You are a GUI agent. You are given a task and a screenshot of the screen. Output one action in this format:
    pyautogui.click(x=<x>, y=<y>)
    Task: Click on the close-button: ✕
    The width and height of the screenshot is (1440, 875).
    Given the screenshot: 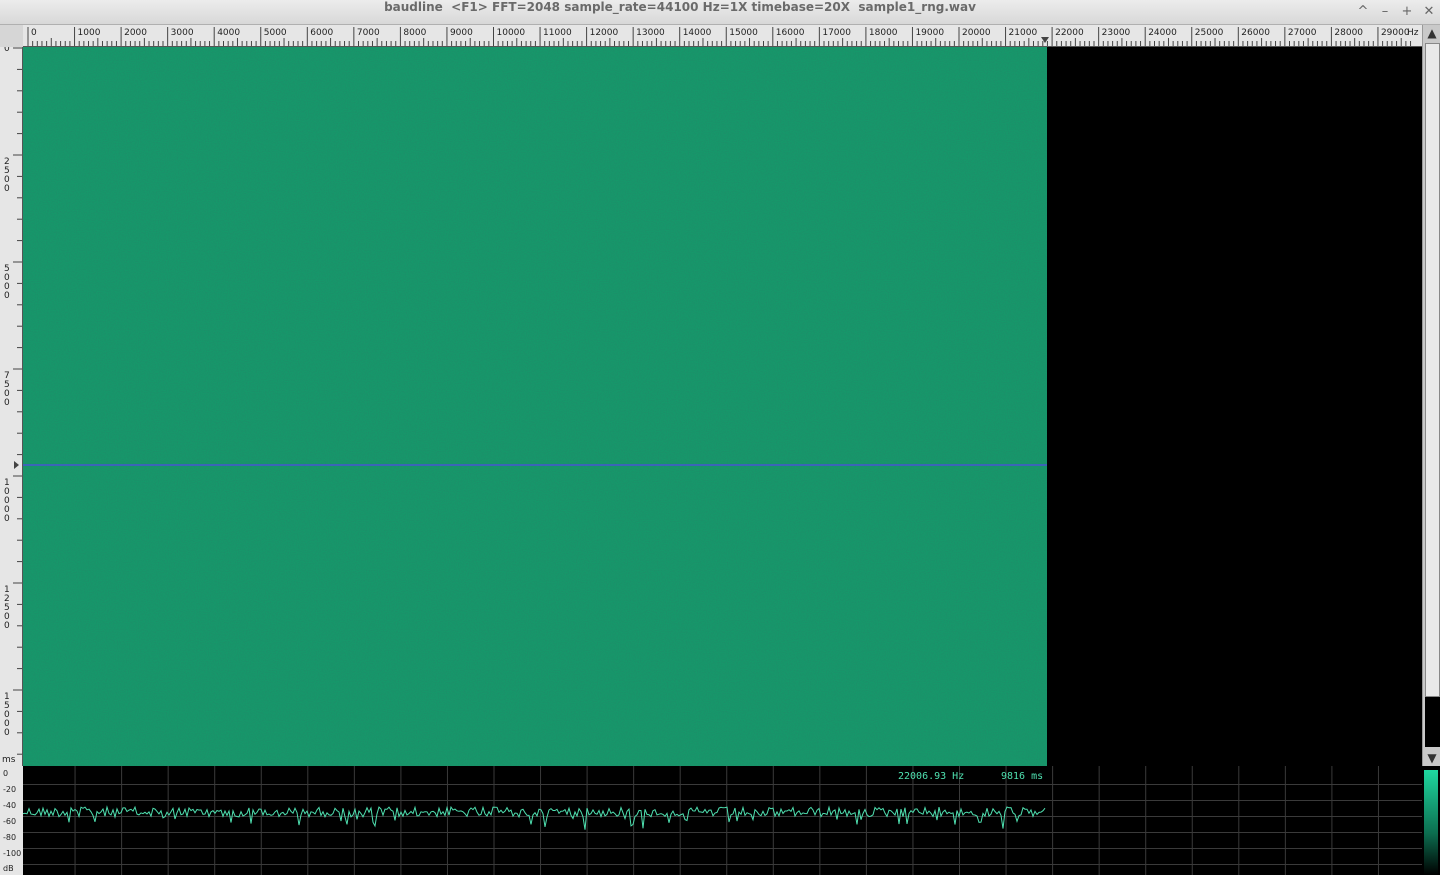 What is the action you would take?
    pyautogui.click(x=1429, y=12)
    